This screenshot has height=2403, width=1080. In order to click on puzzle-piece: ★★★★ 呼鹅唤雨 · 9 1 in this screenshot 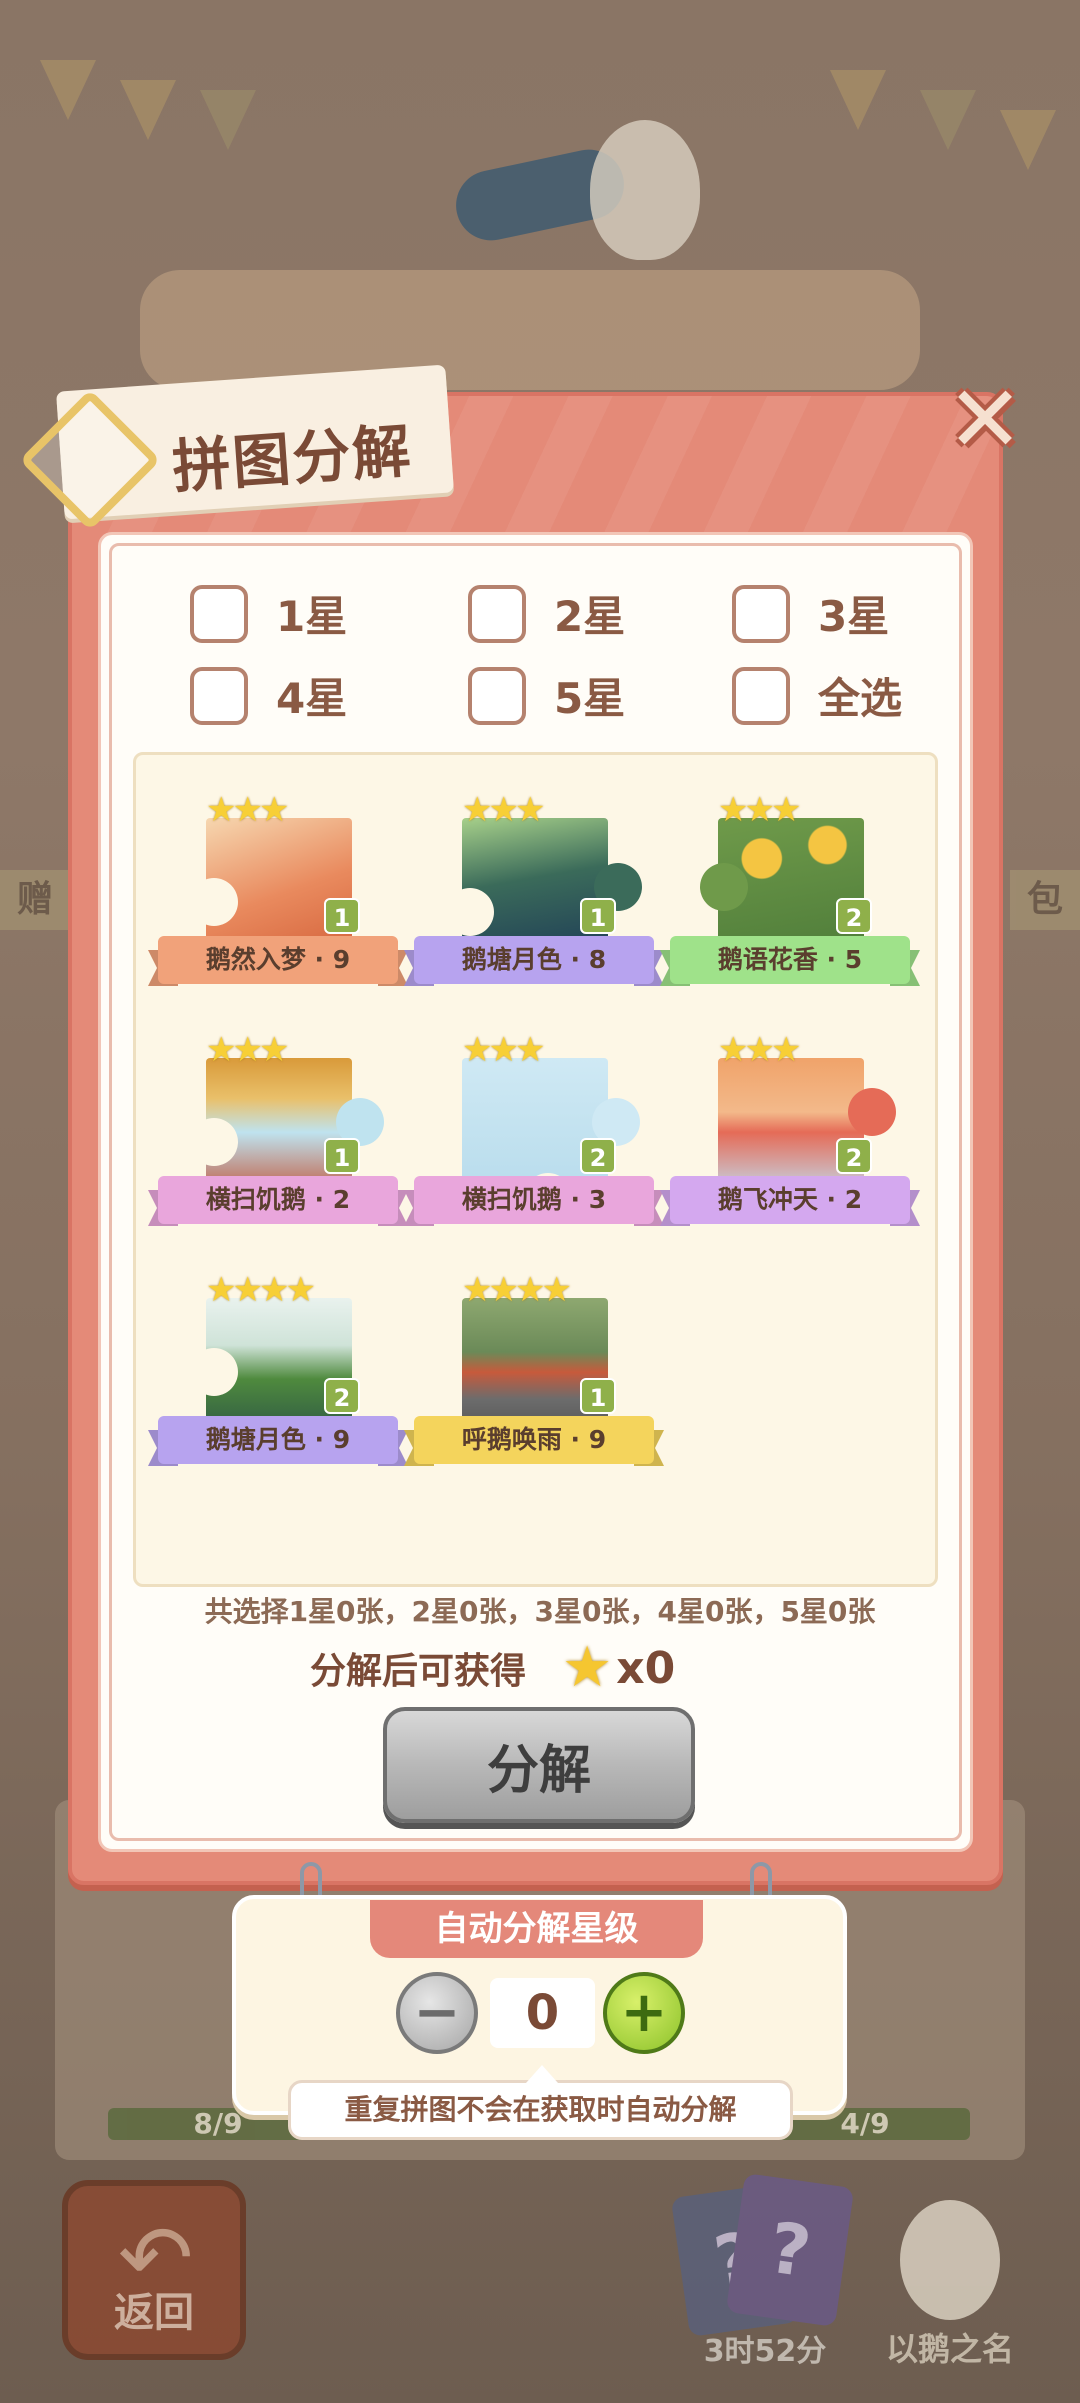, I will do `click(534, 1360)`.